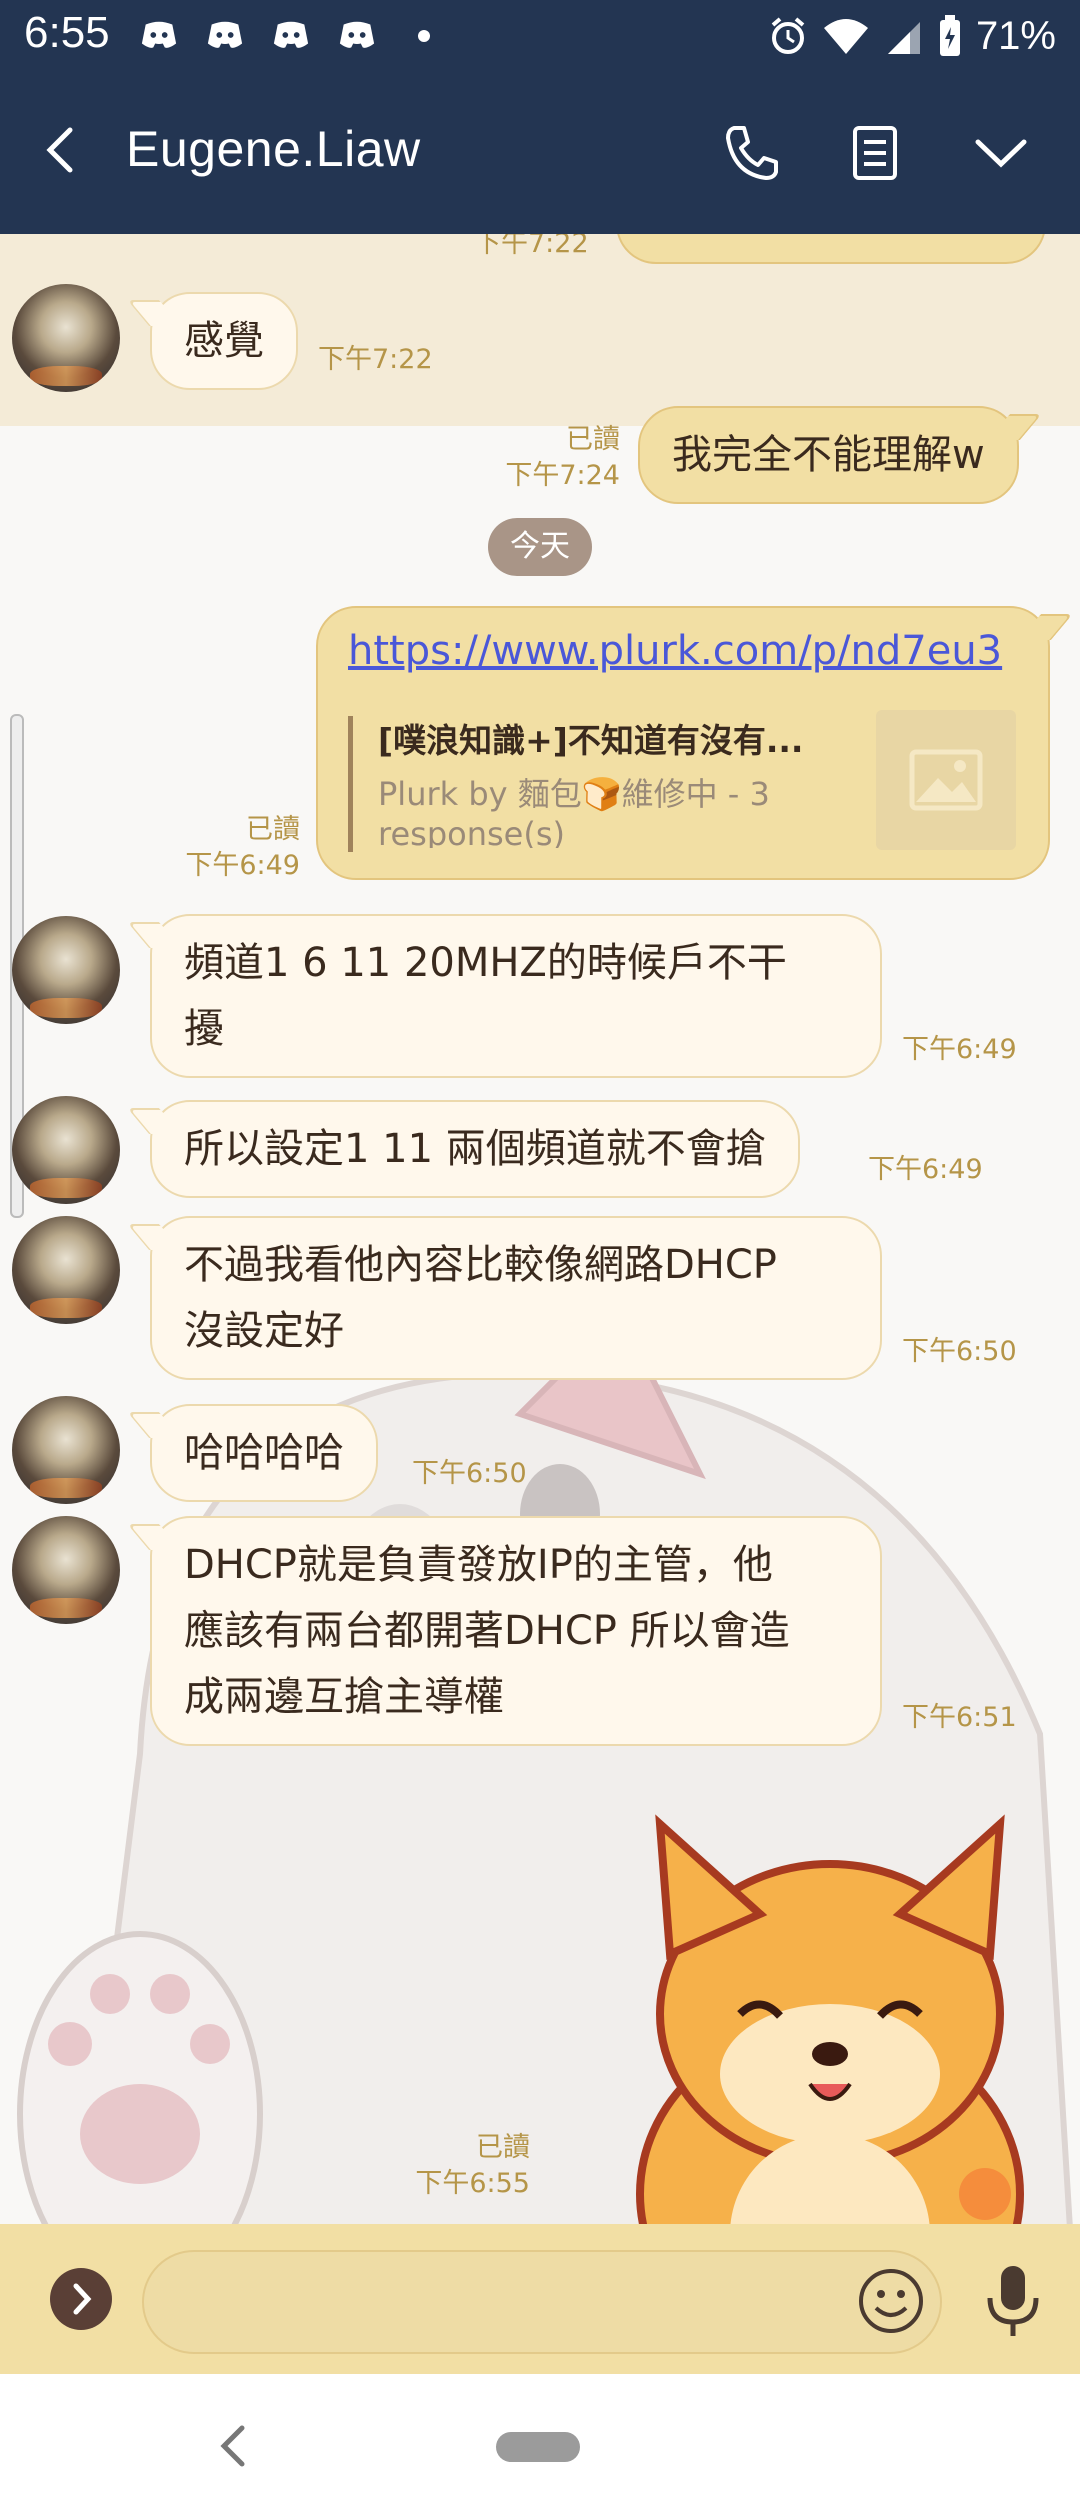 The image size is (1080, 2520). What do you see at coordinates (540, 547) in the screenshot?
I see `day-divider: 今天` at bounding box center [540, 547].